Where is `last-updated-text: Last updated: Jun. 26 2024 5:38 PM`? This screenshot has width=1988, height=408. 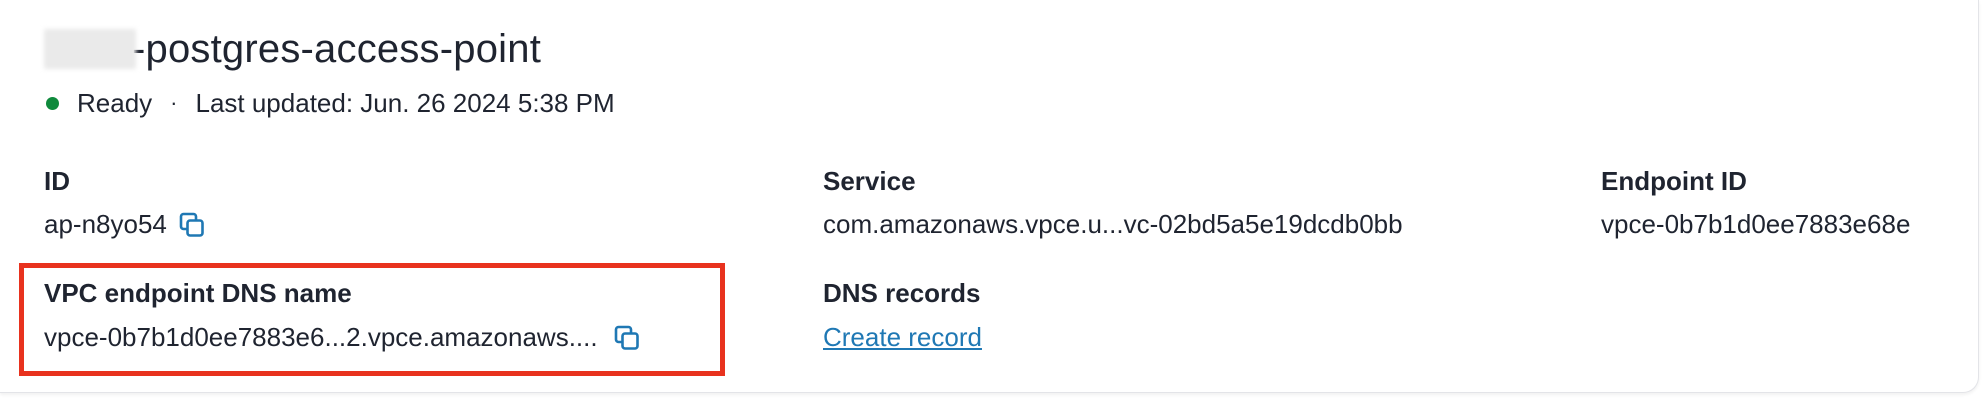 last-updated-text: Last updated: Jun. 26 2024 5:38 PM is located at coordinates (405, 102).